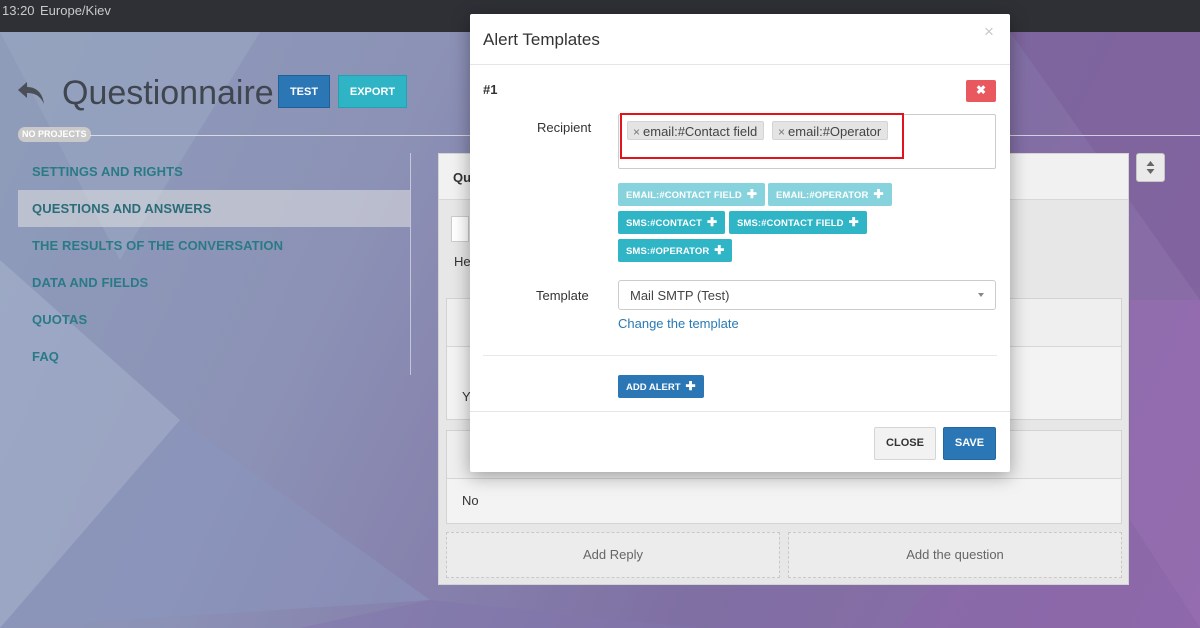 This screenshot has width=1200, height=628. I want to click on recipient-option-sms-operator: SMS:#OPERATOR ✚, so click(675, 250).